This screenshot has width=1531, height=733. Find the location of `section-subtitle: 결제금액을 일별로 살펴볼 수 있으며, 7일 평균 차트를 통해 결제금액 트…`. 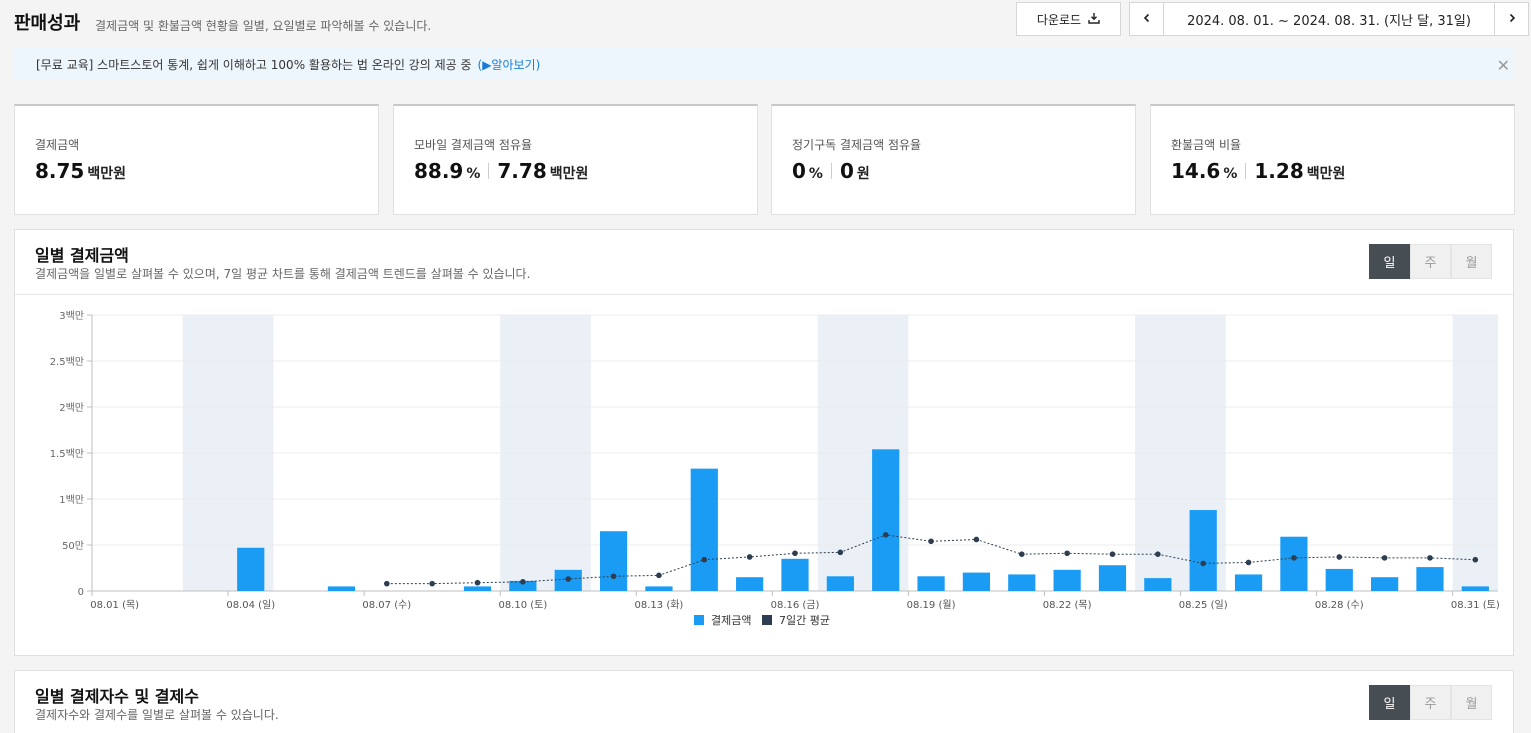

section-subtitle: 결제금액을 일별로 살펴볼 수 있으며, 7일 평균 차트를 통해 결제금액 트… is located at coordinates (283, 274).